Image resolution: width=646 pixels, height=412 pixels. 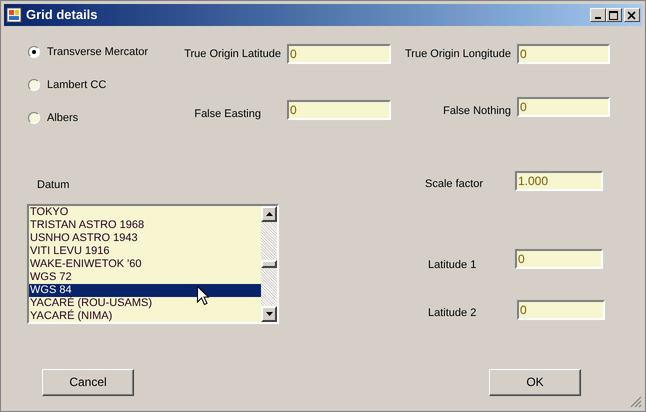 I want to click on scroll-up-button, so click(x=269, y=214).